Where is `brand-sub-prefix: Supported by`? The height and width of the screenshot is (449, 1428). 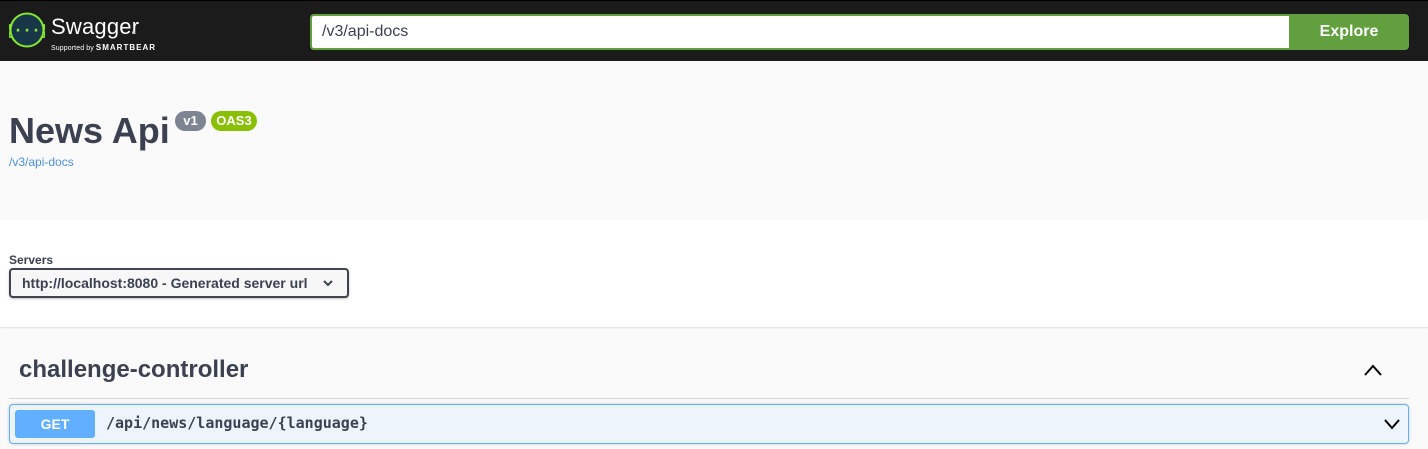
brand-sub-prefix: Supported by is located at coordinates (72, 48).